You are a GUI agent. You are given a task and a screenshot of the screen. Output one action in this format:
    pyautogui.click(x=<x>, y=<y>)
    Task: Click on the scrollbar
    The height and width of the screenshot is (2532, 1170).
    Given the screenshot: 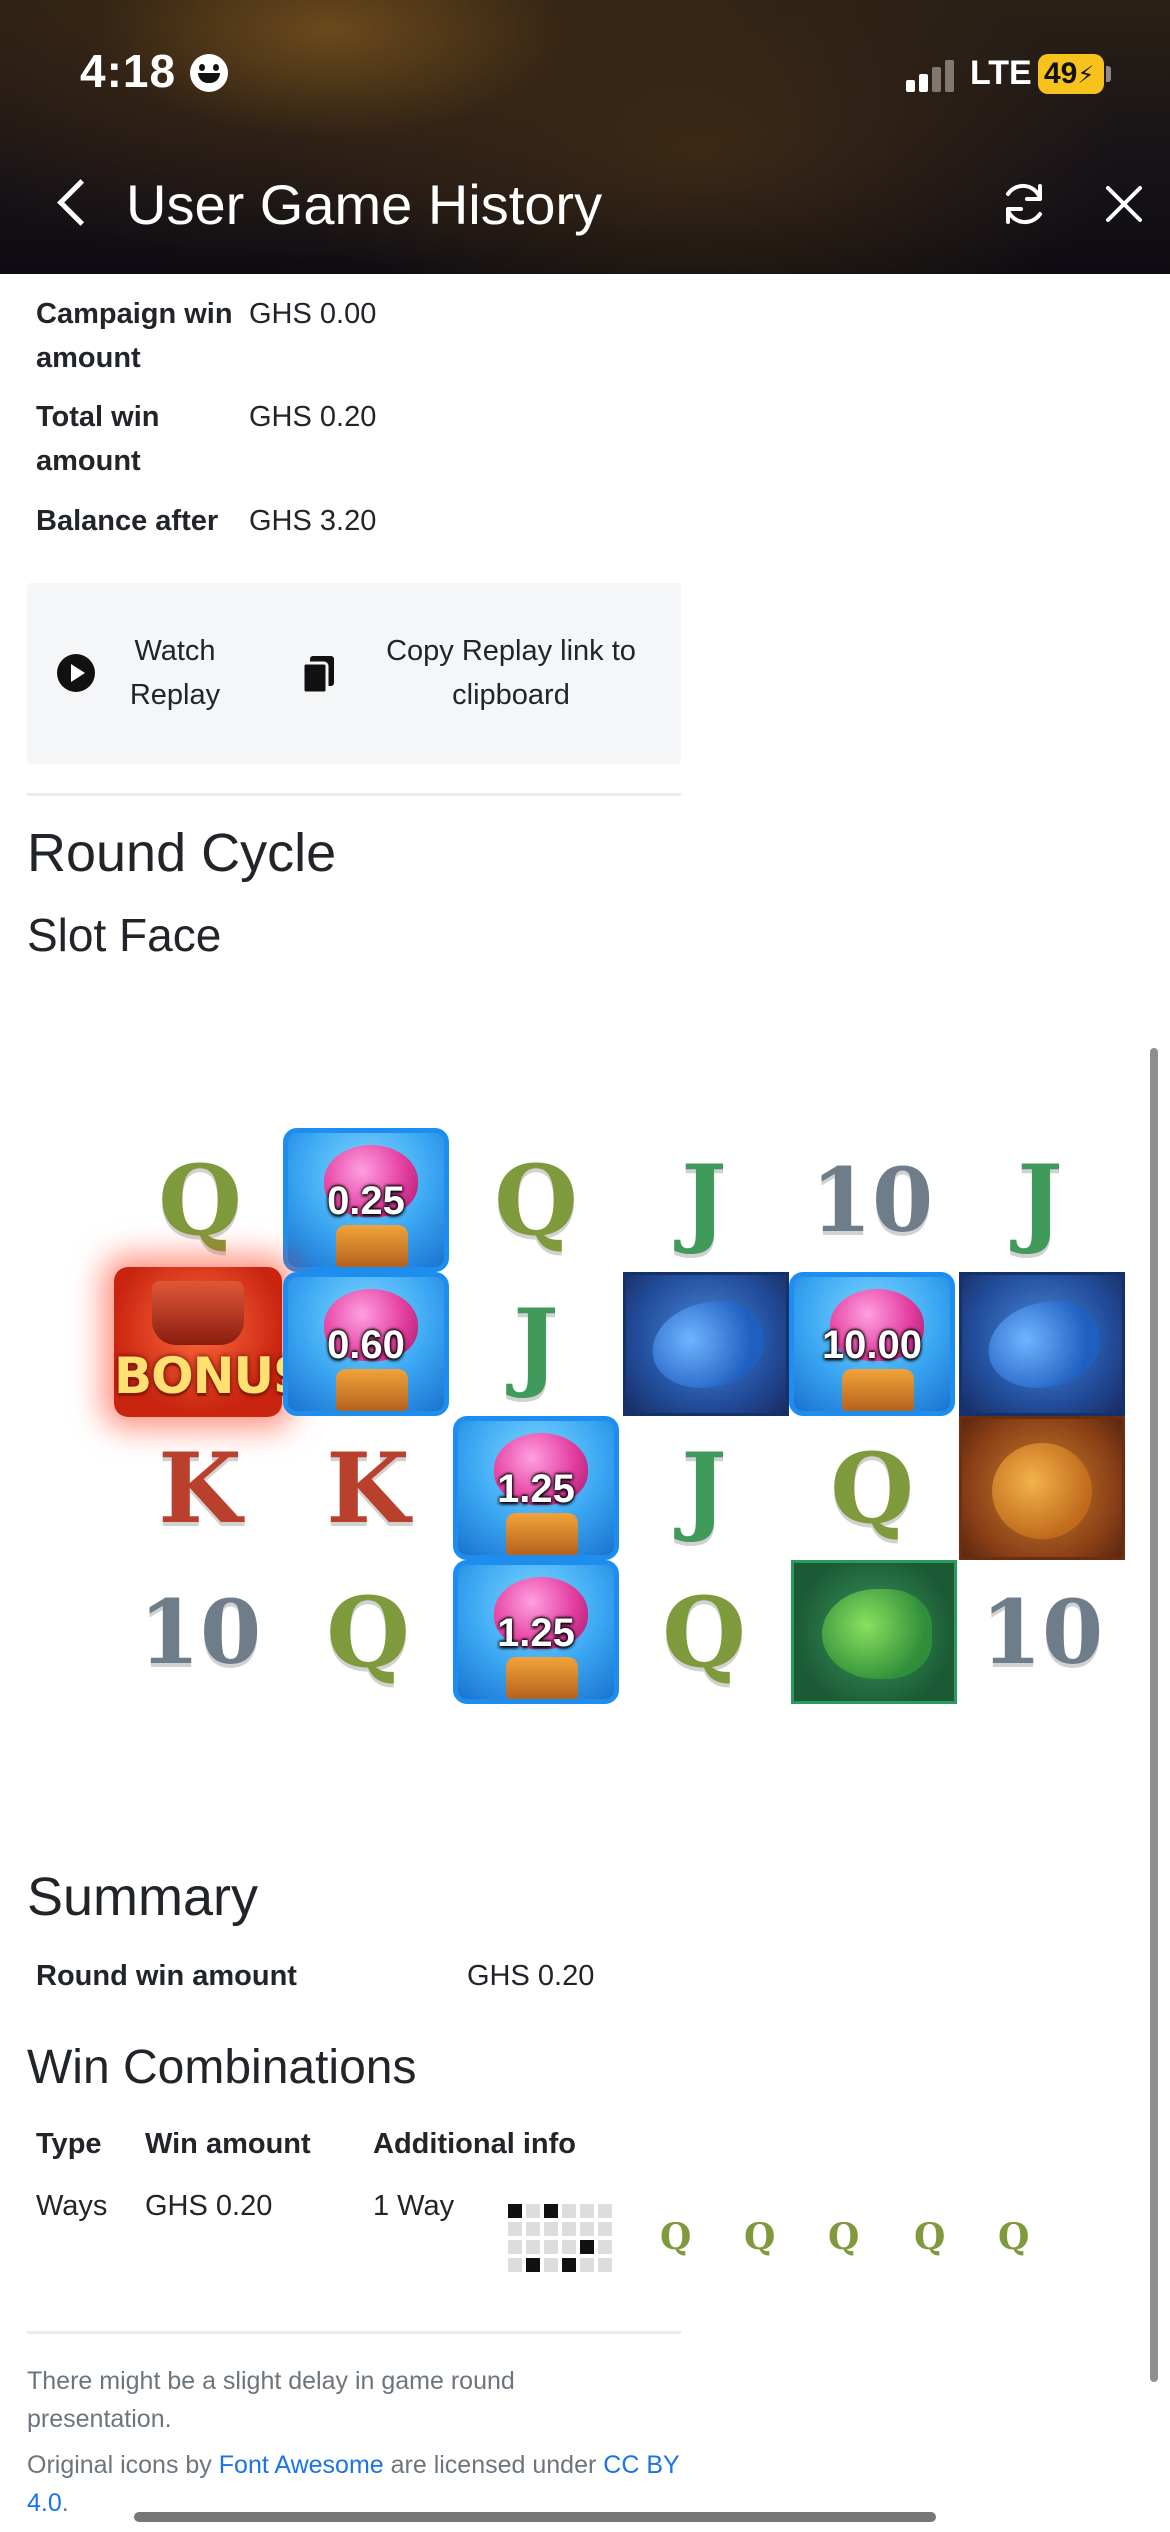 What is the action you would take?
    pyautogui.click(x=1154, y=1715)
    